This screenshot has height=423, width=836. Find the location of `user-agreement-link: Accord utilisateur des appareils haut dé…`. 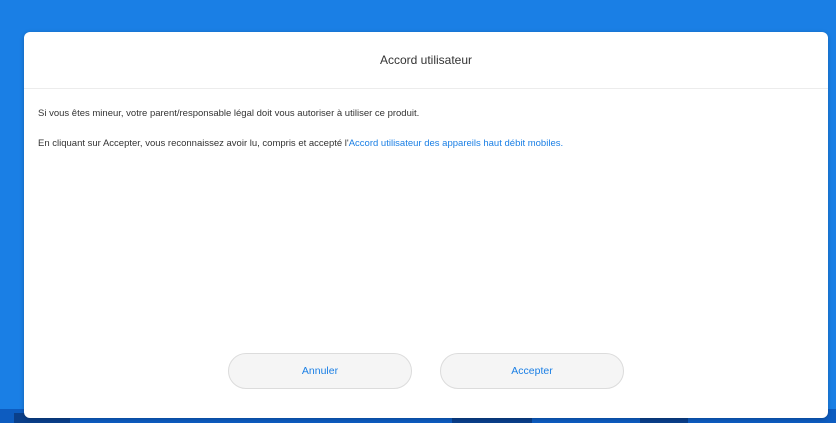

user-agreement-link: Accord utilisateur des appareils haut dé… is located at coordinates (456, 143).